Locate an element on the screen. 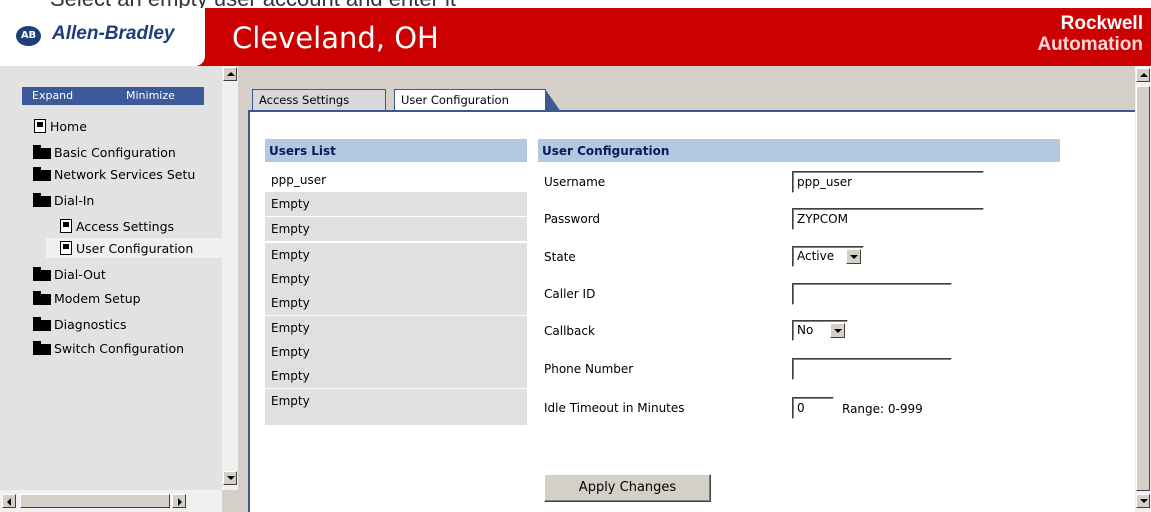  sidebar-item-label: Switch Configuration is located at coordinates (119, 348).